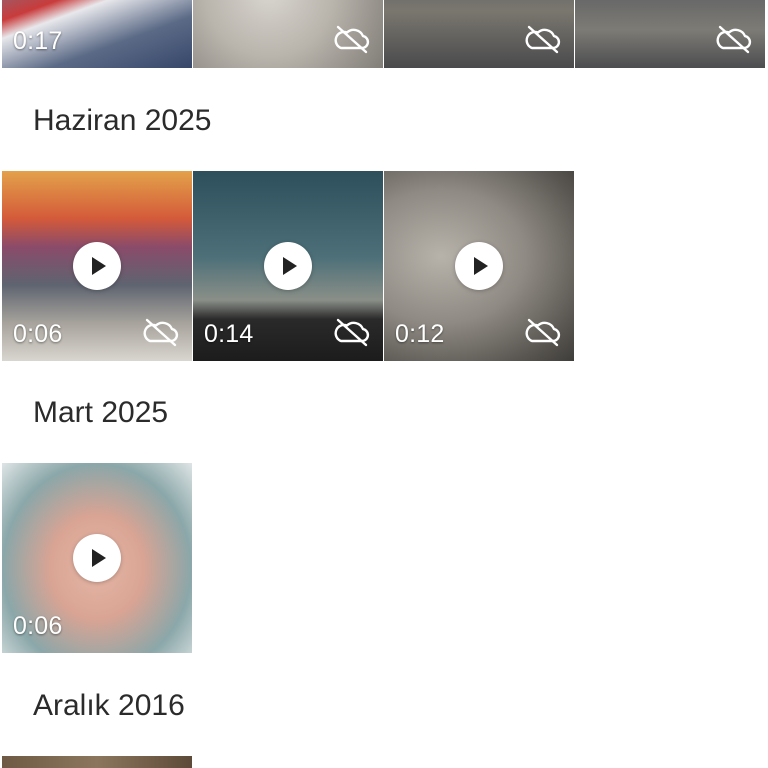 This screenshot has width=768, height=768. Describe the element at coordinates (229, 334) in the screenshot. I see `video-duration: 0:14` at that location.